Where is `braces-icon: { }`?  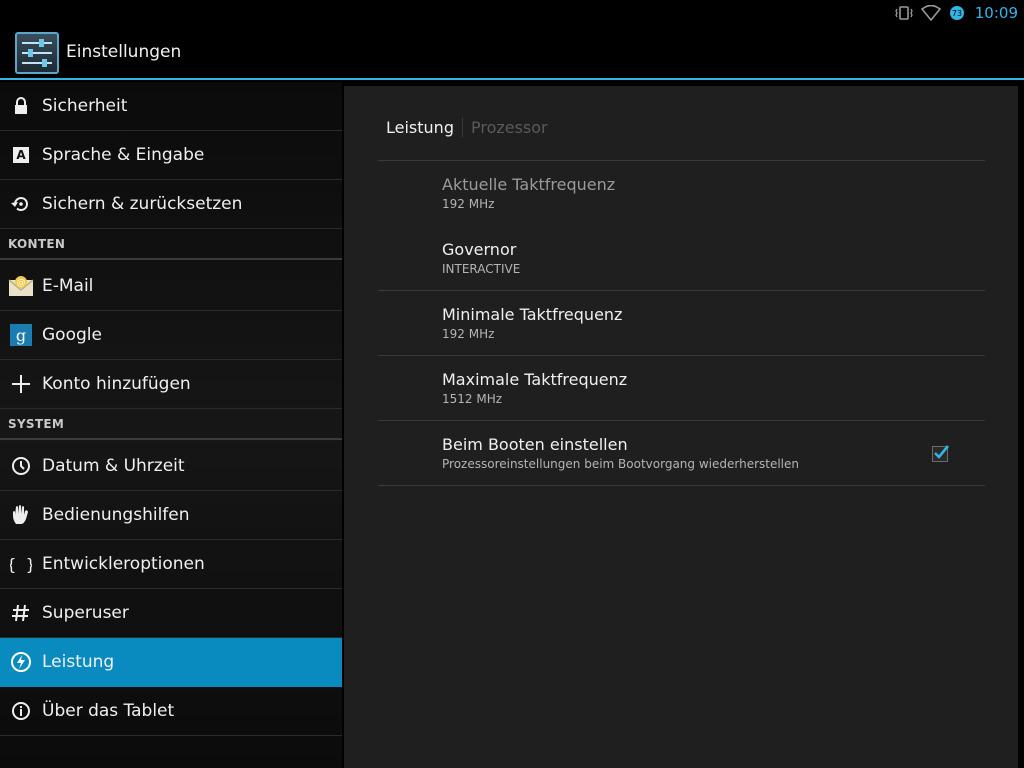 braces-icon: { } is located at coordinates (21, 564).